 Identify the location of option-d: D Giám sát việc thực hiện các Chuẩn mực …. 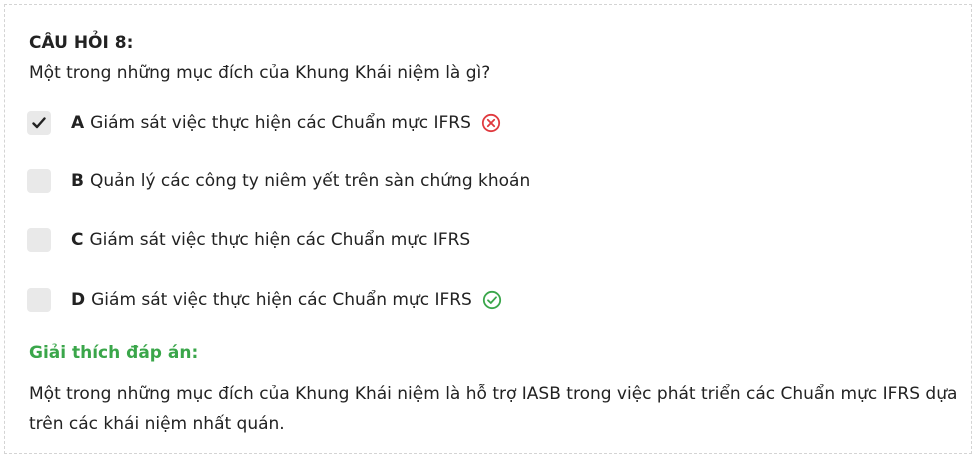
(264, 300).